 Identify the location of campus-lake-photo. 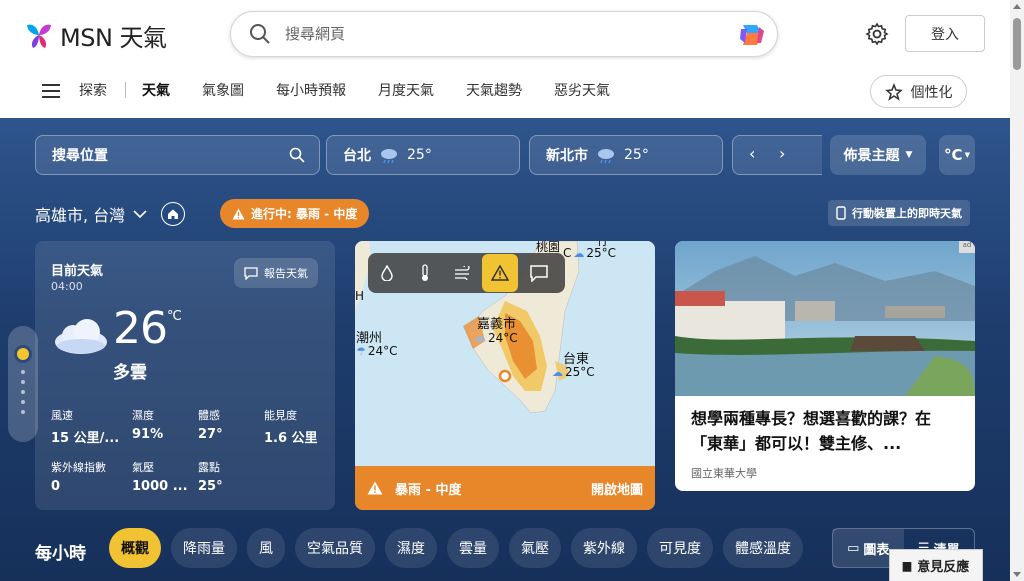
(825, 318).